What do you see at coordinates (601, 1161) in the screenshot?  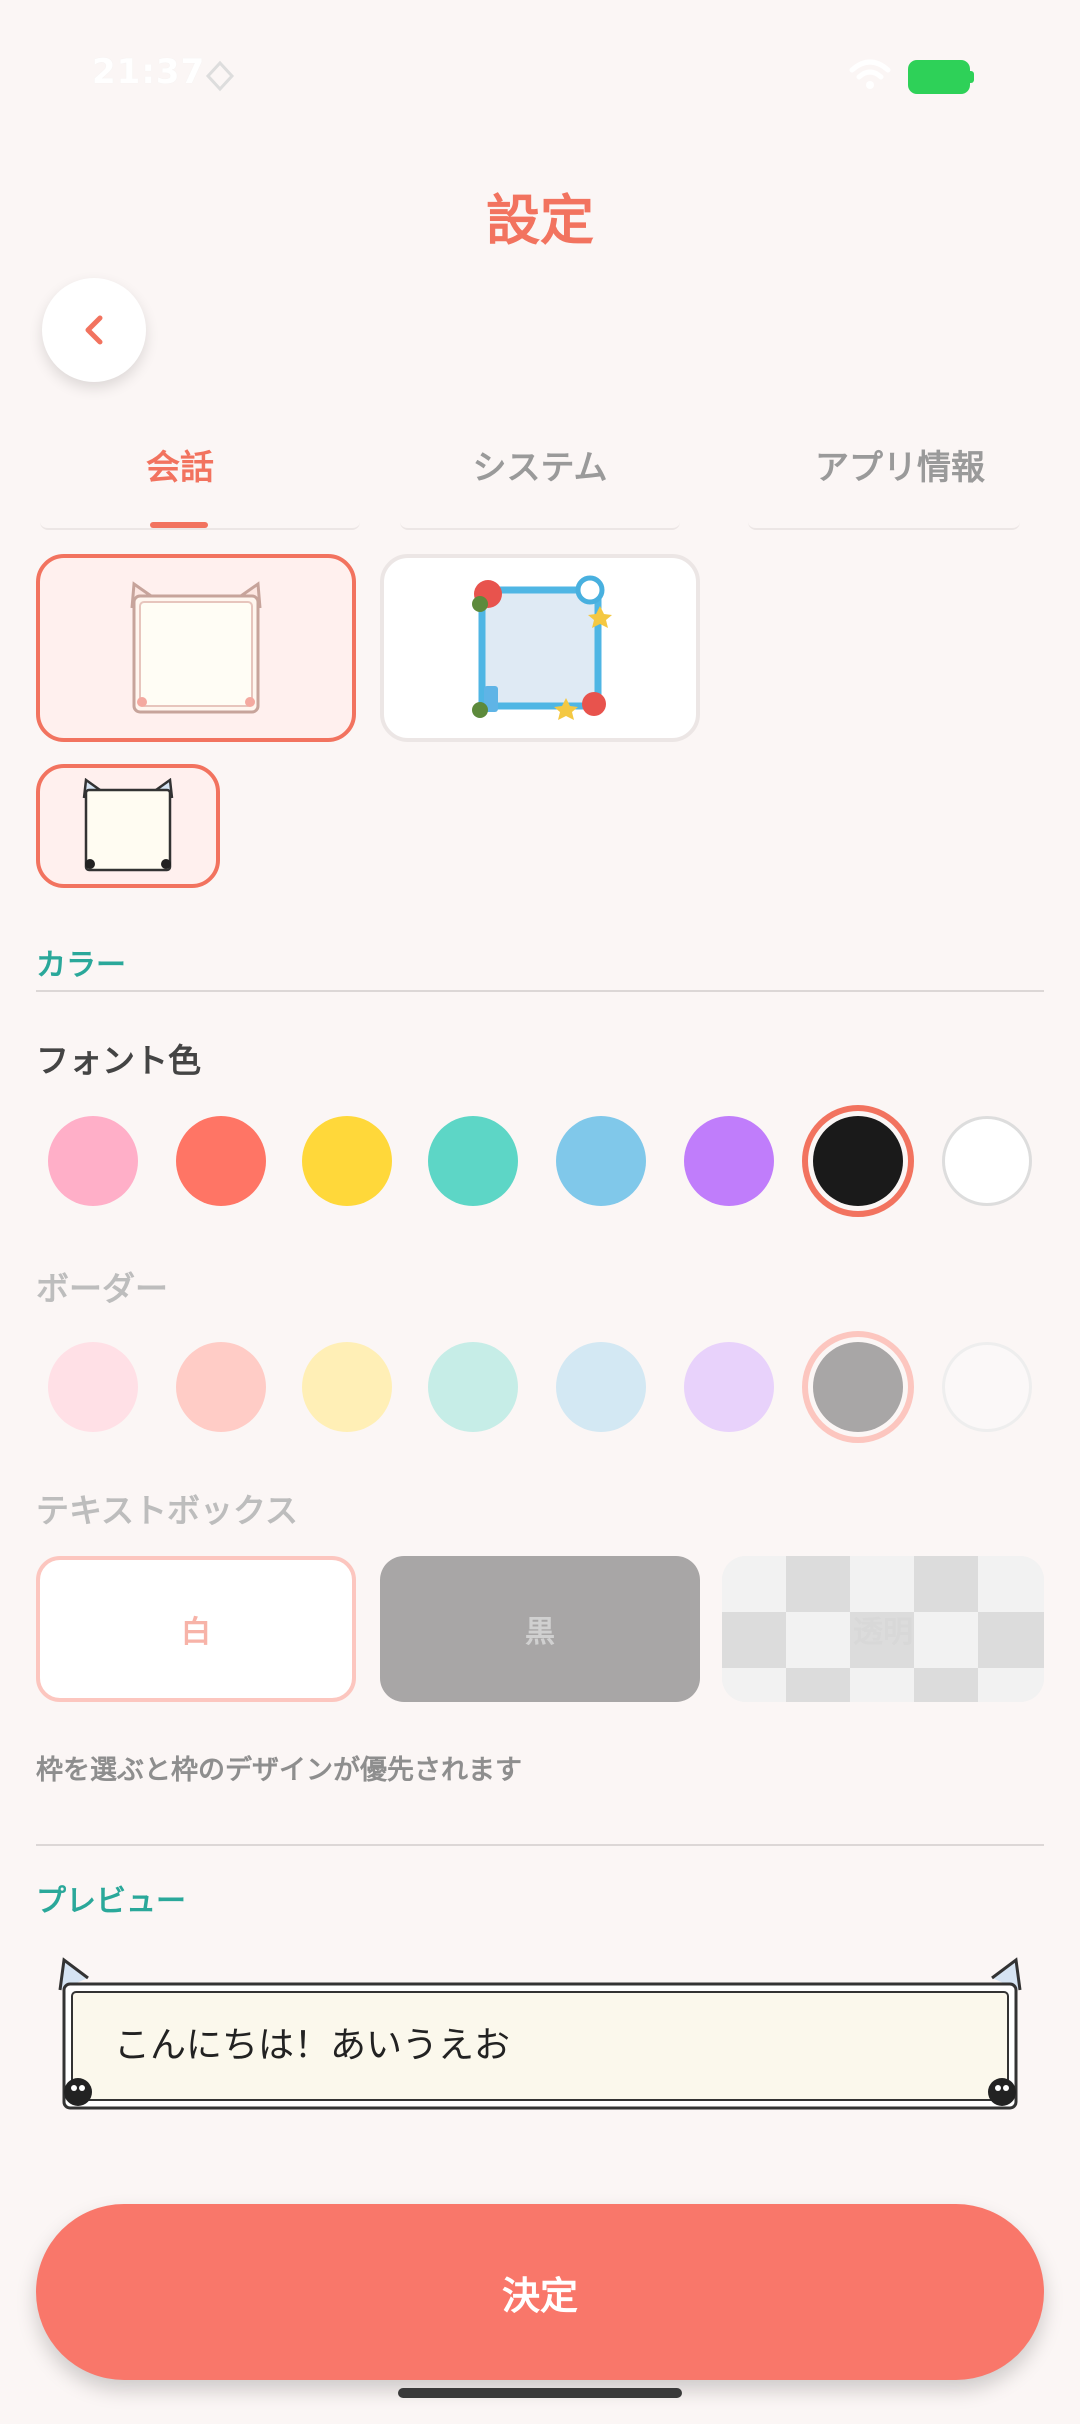 I see `font-color-blue` at bounding box center [601, 1161].